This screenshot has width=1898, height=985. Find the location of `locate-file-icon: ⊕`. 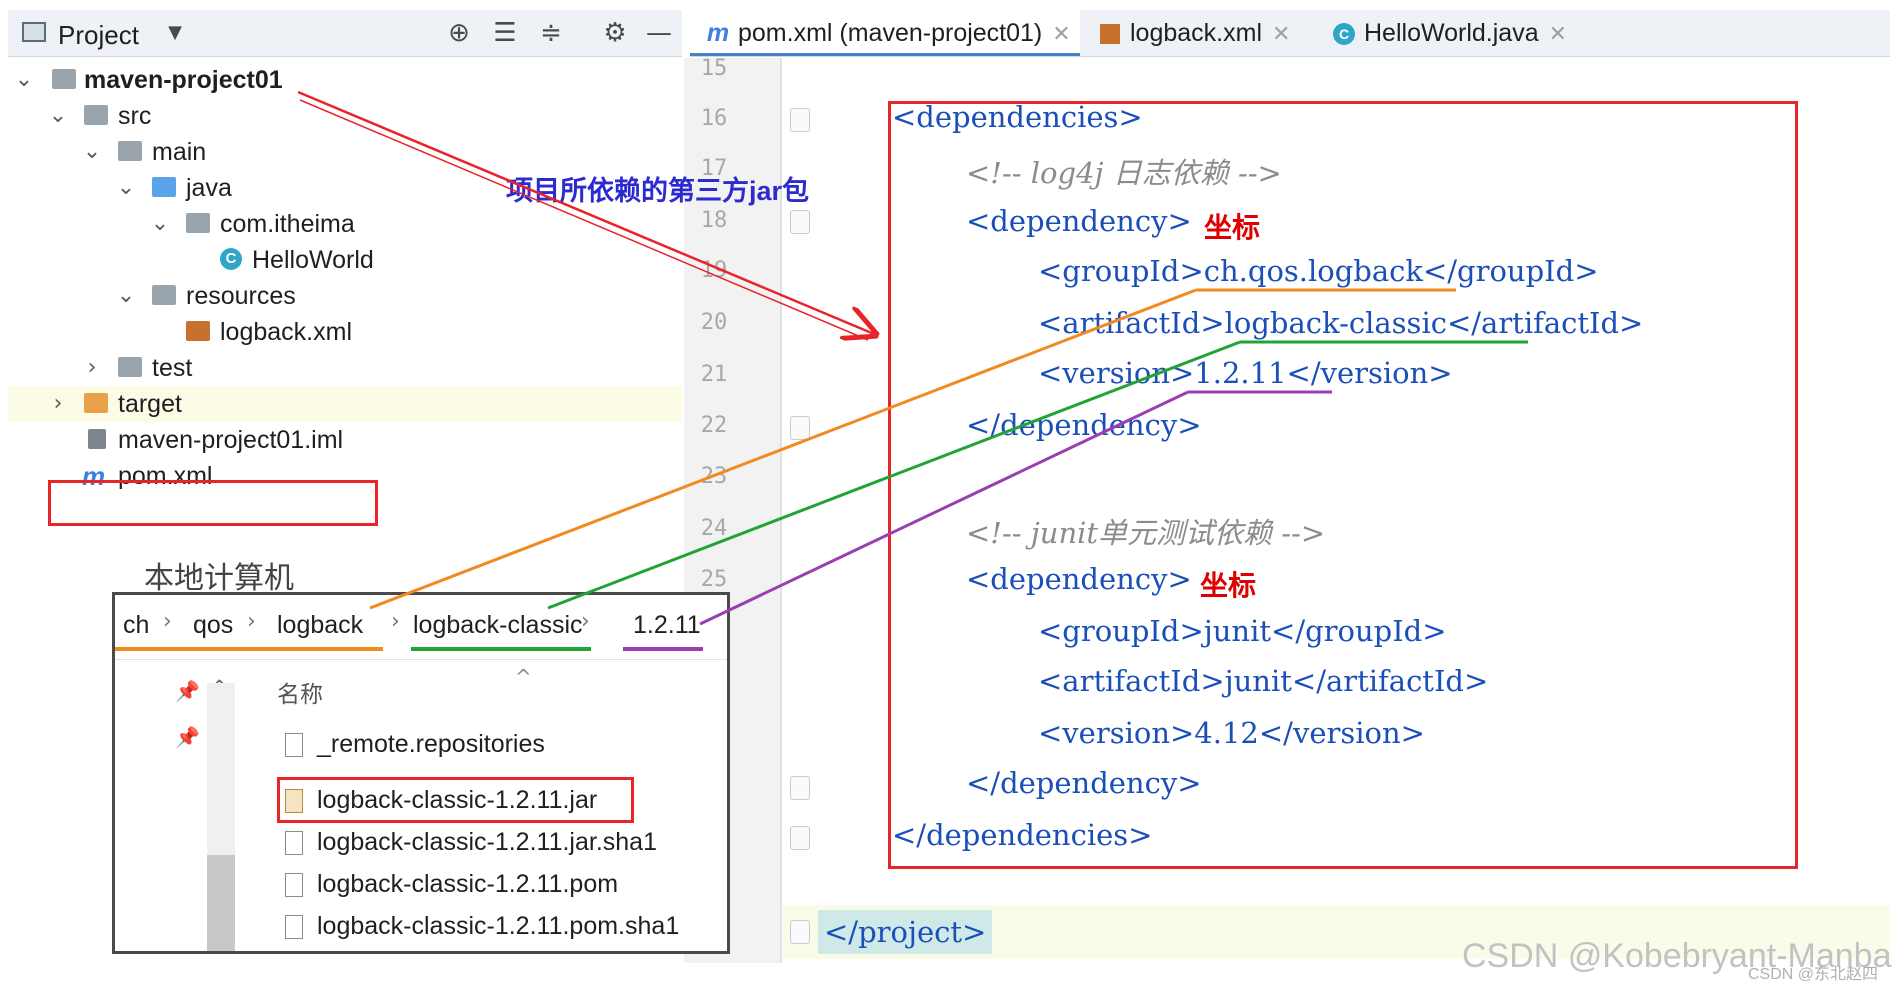

locate-file-icon: ⊕ is located at coordinates (459, 33).